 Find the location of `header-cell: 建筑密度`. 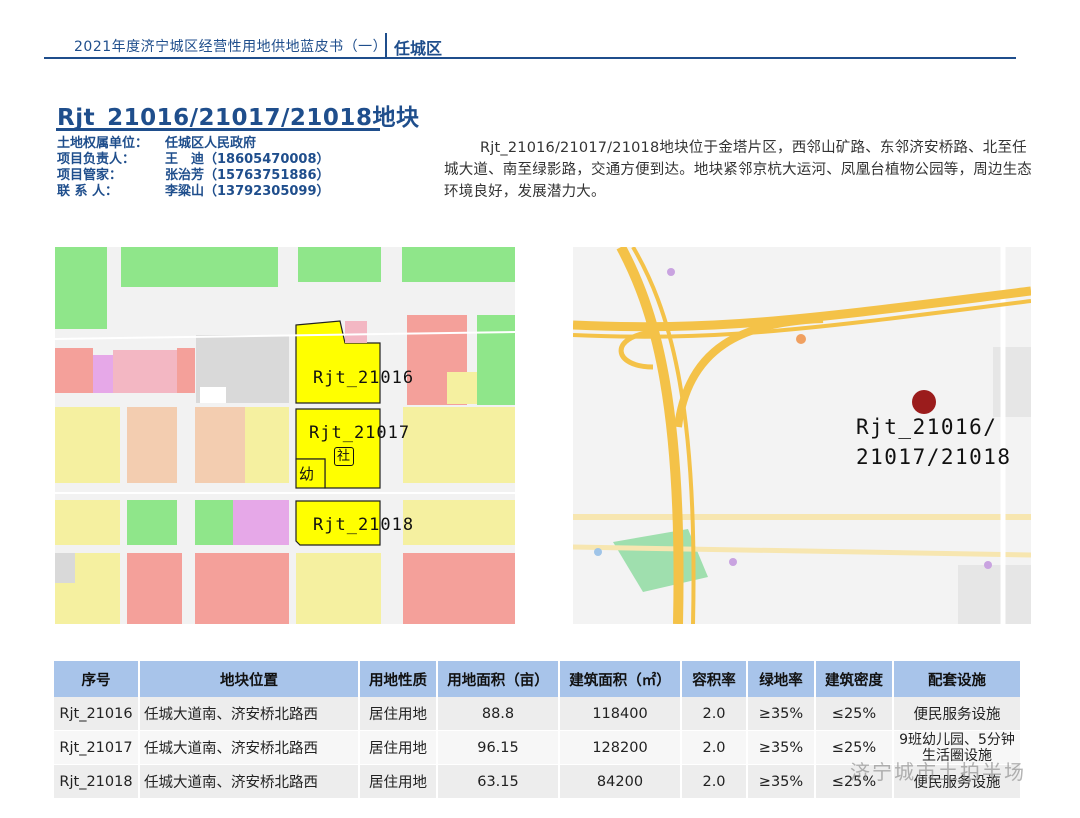

header-cell: 建筑密度 is located at coordinates (854, 679).